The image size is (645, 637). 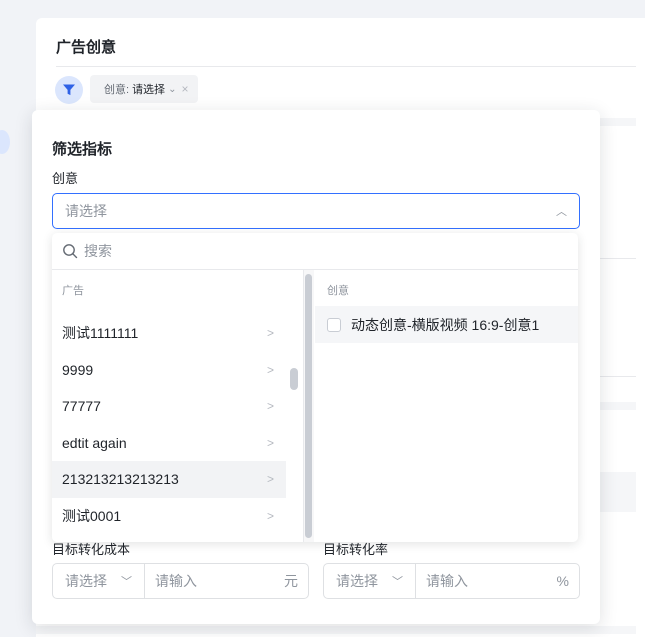 I want to click on search-input: 搜索, so click(x=315, y=251).